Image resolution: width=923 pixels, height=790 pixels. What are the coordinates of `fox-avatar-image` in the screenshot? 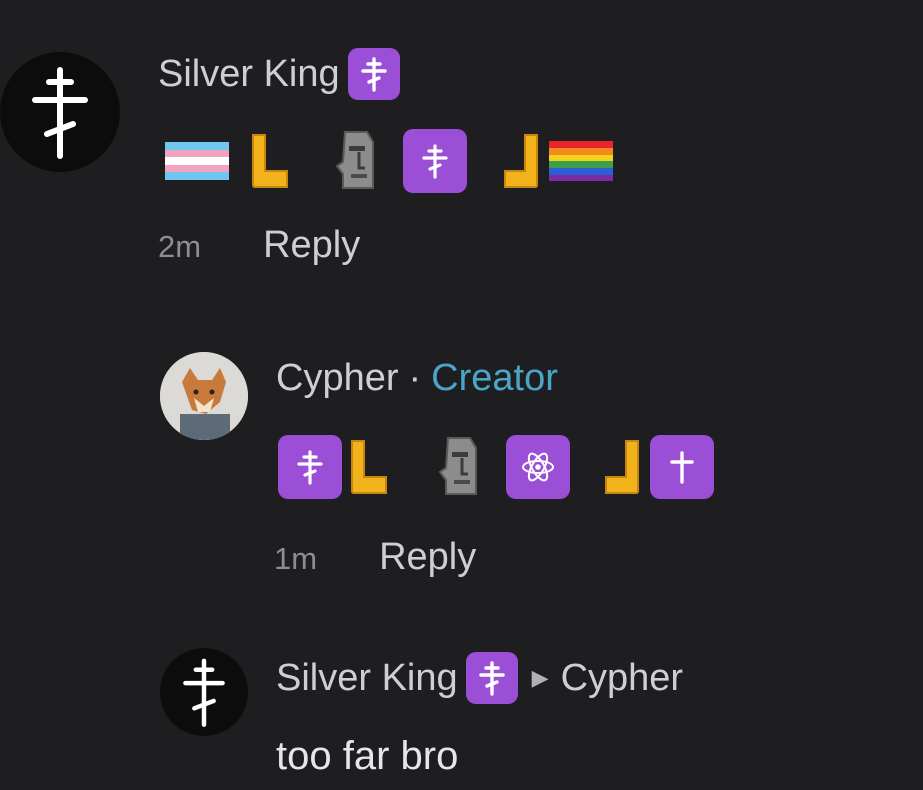 It's located at (204, 396).